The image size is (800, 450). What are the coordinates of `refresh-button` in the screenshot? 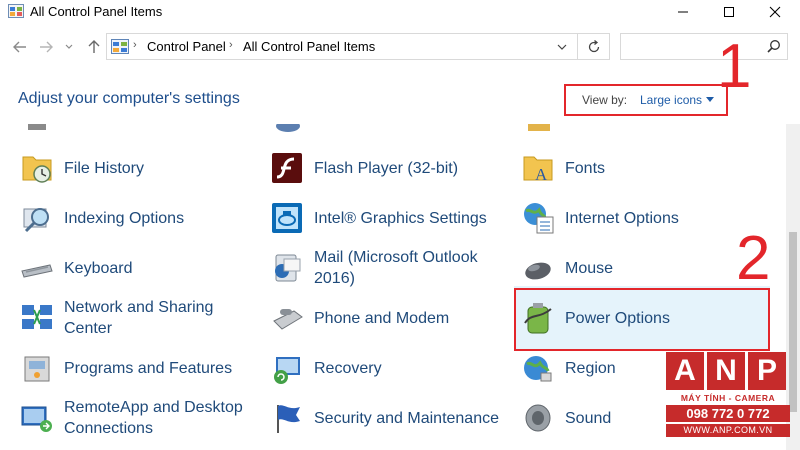 It's located at (593, 46).